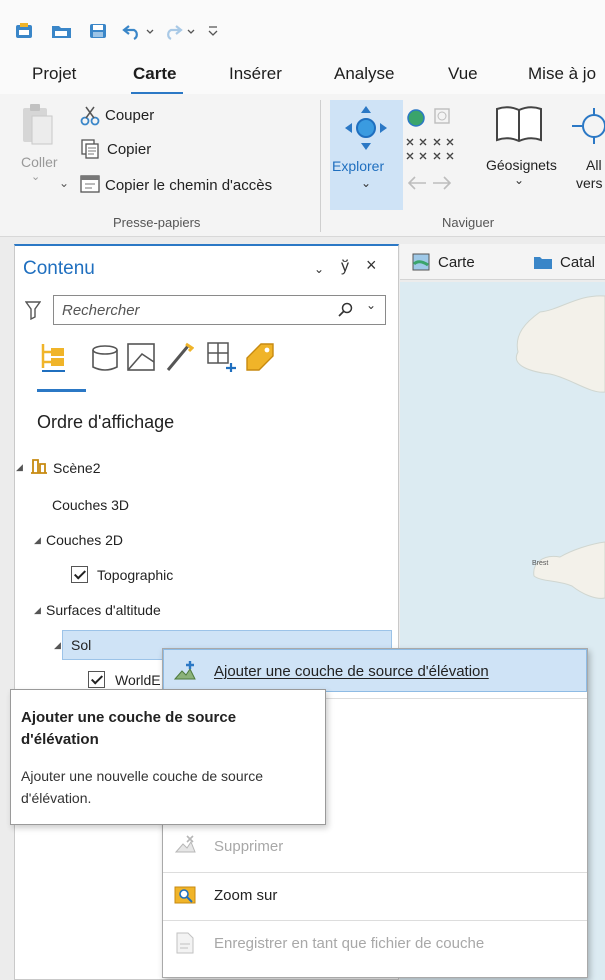 The height and width of the screenshot is (980, 605). I want to click on list-by-drawing-order-icon, so click(53, 358).